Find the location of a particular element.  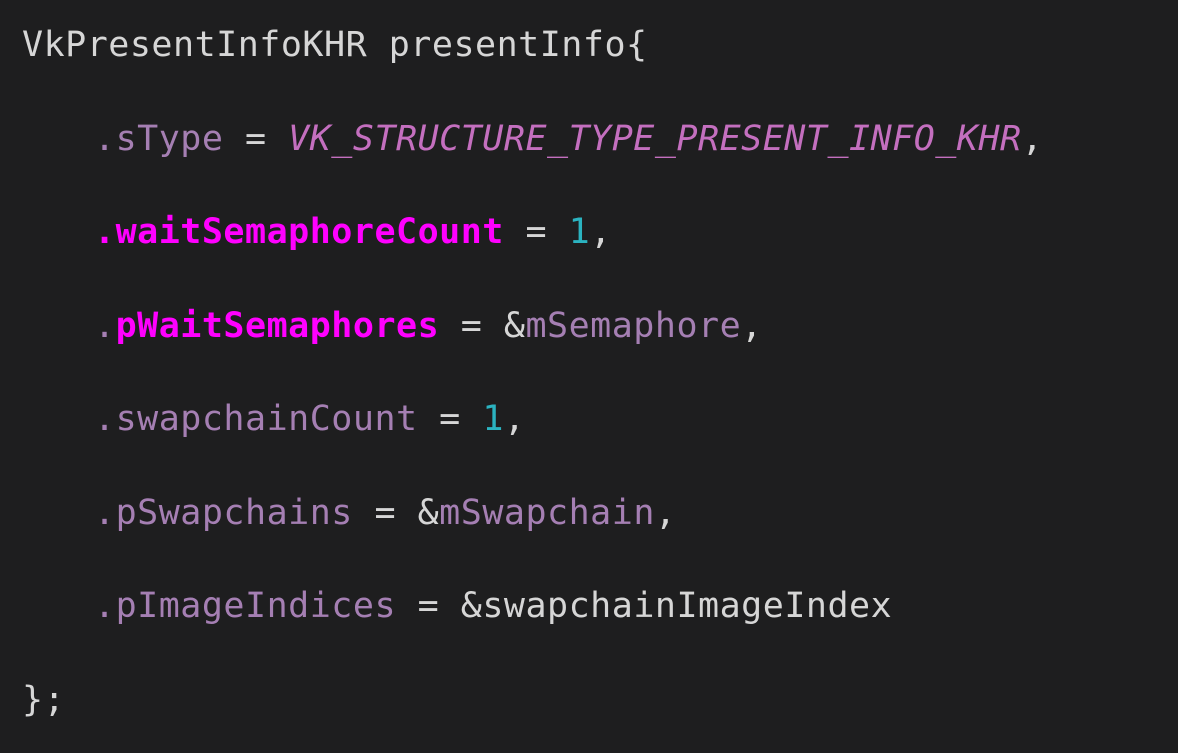

field-swapchain-count: swapchainCount is located at coordinates (266, 419).